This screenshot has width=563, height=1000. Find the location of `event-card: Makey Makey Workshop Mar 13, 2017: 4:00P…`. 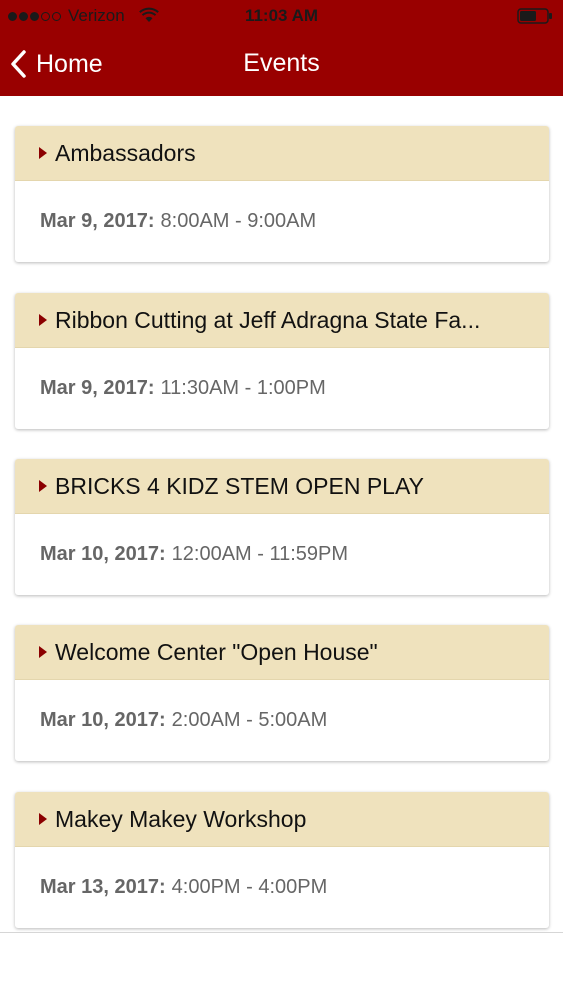

event-card: Makey Makey Workshop Mar 13, 2017: 4:00P… is located at coordinates (282, 860).